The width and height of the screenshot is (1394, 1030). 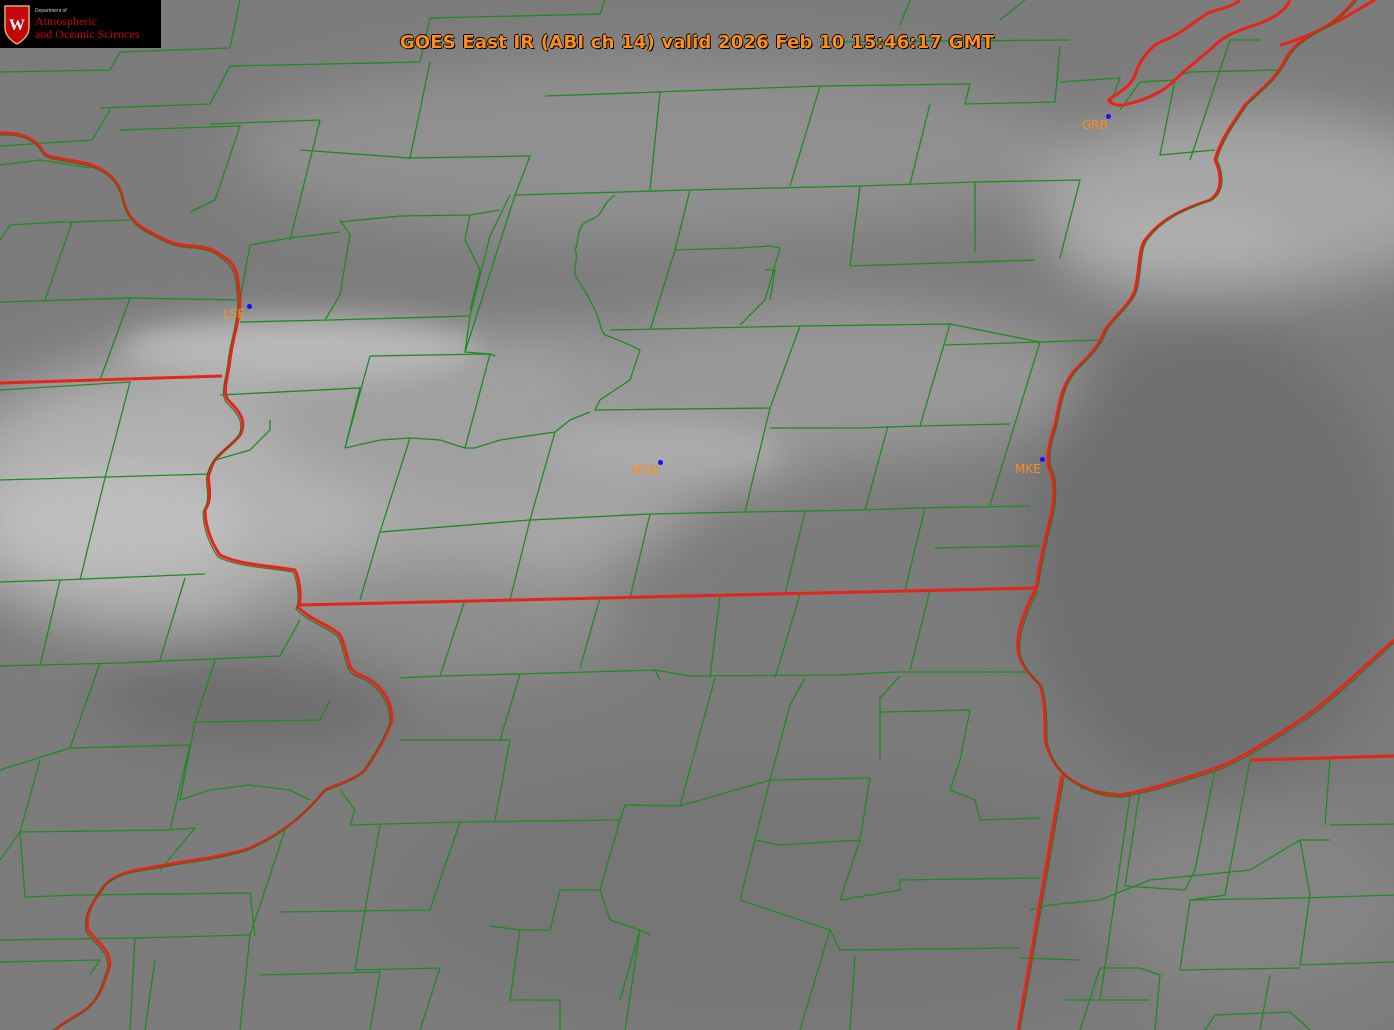 I want to click on uw-crest-icon: W, so click(x=17, y=25).